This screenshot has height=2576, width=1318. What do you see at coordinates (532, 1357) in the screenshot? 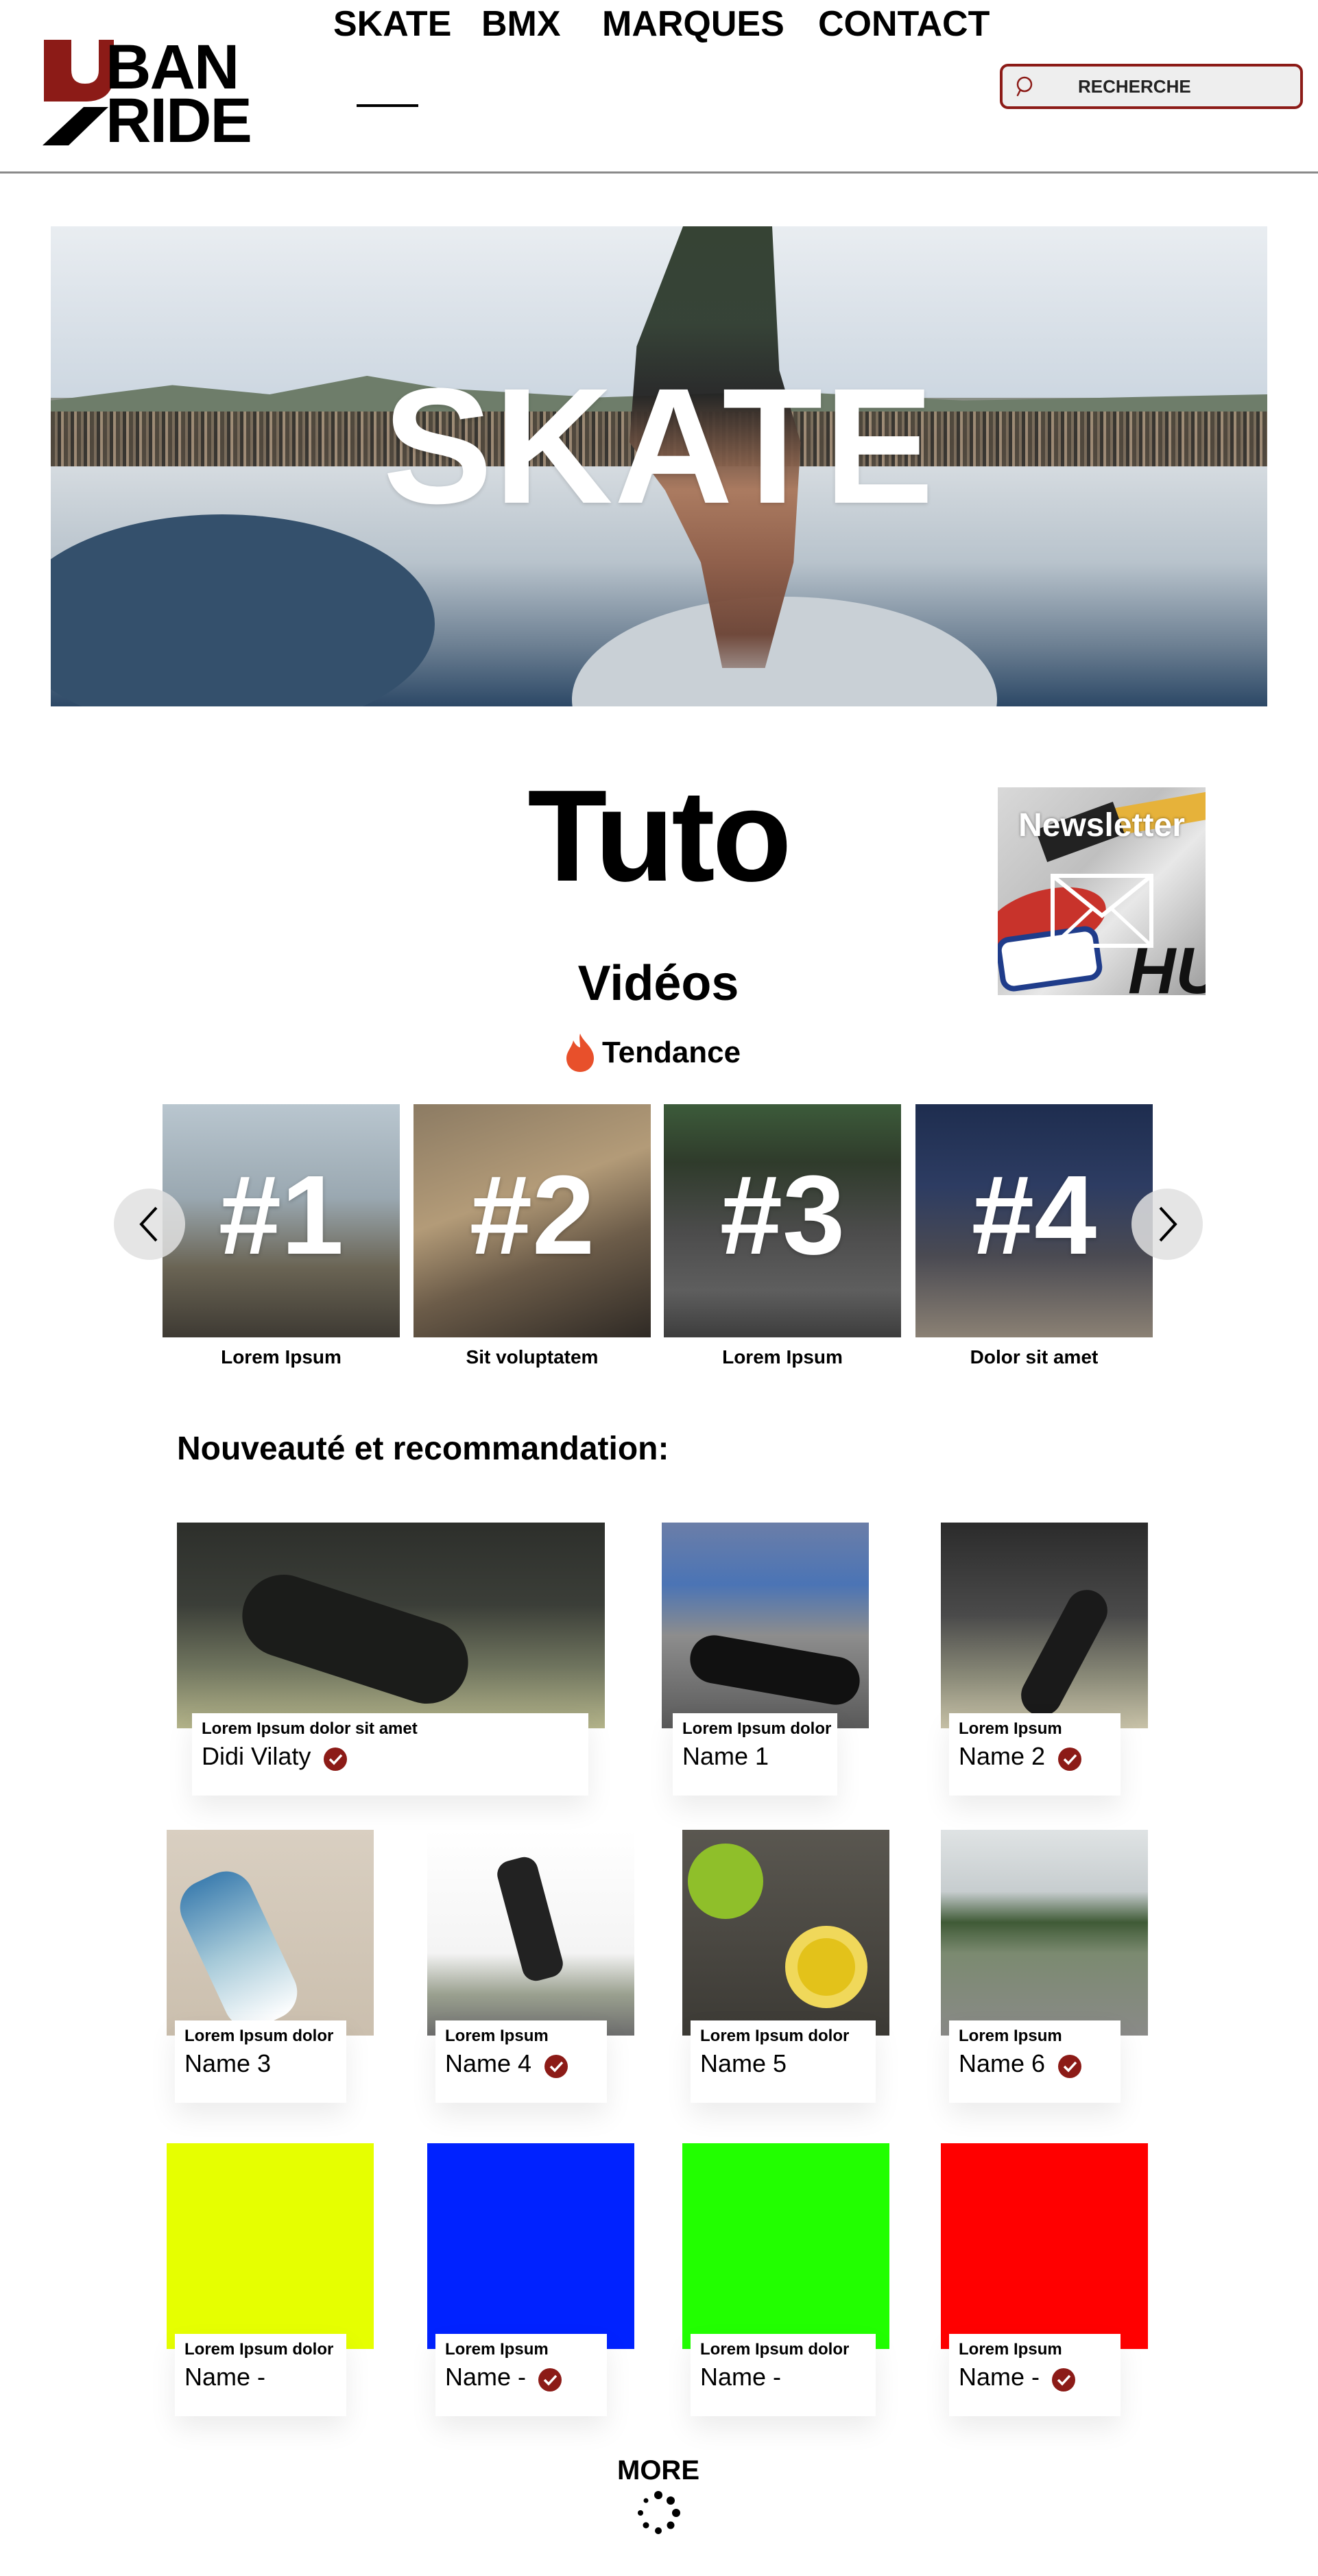
I see `video-label: Sit voluptatem` at bounding box center [532, 1357].